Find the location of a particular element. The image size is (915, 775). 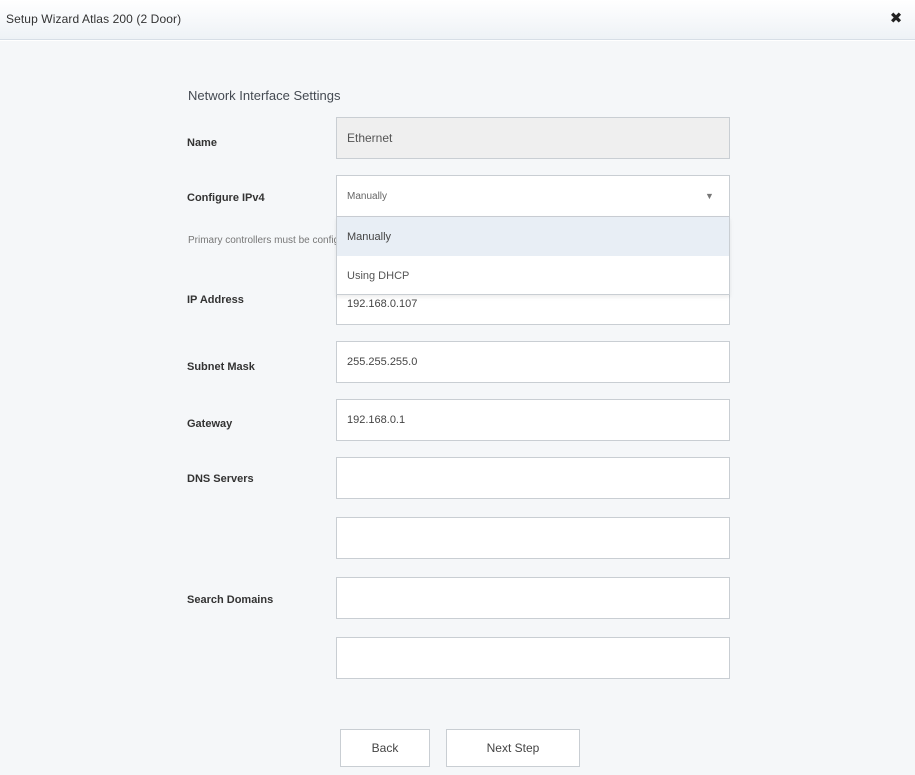

name-field: Ethernet is located at coordinates (533, 138).